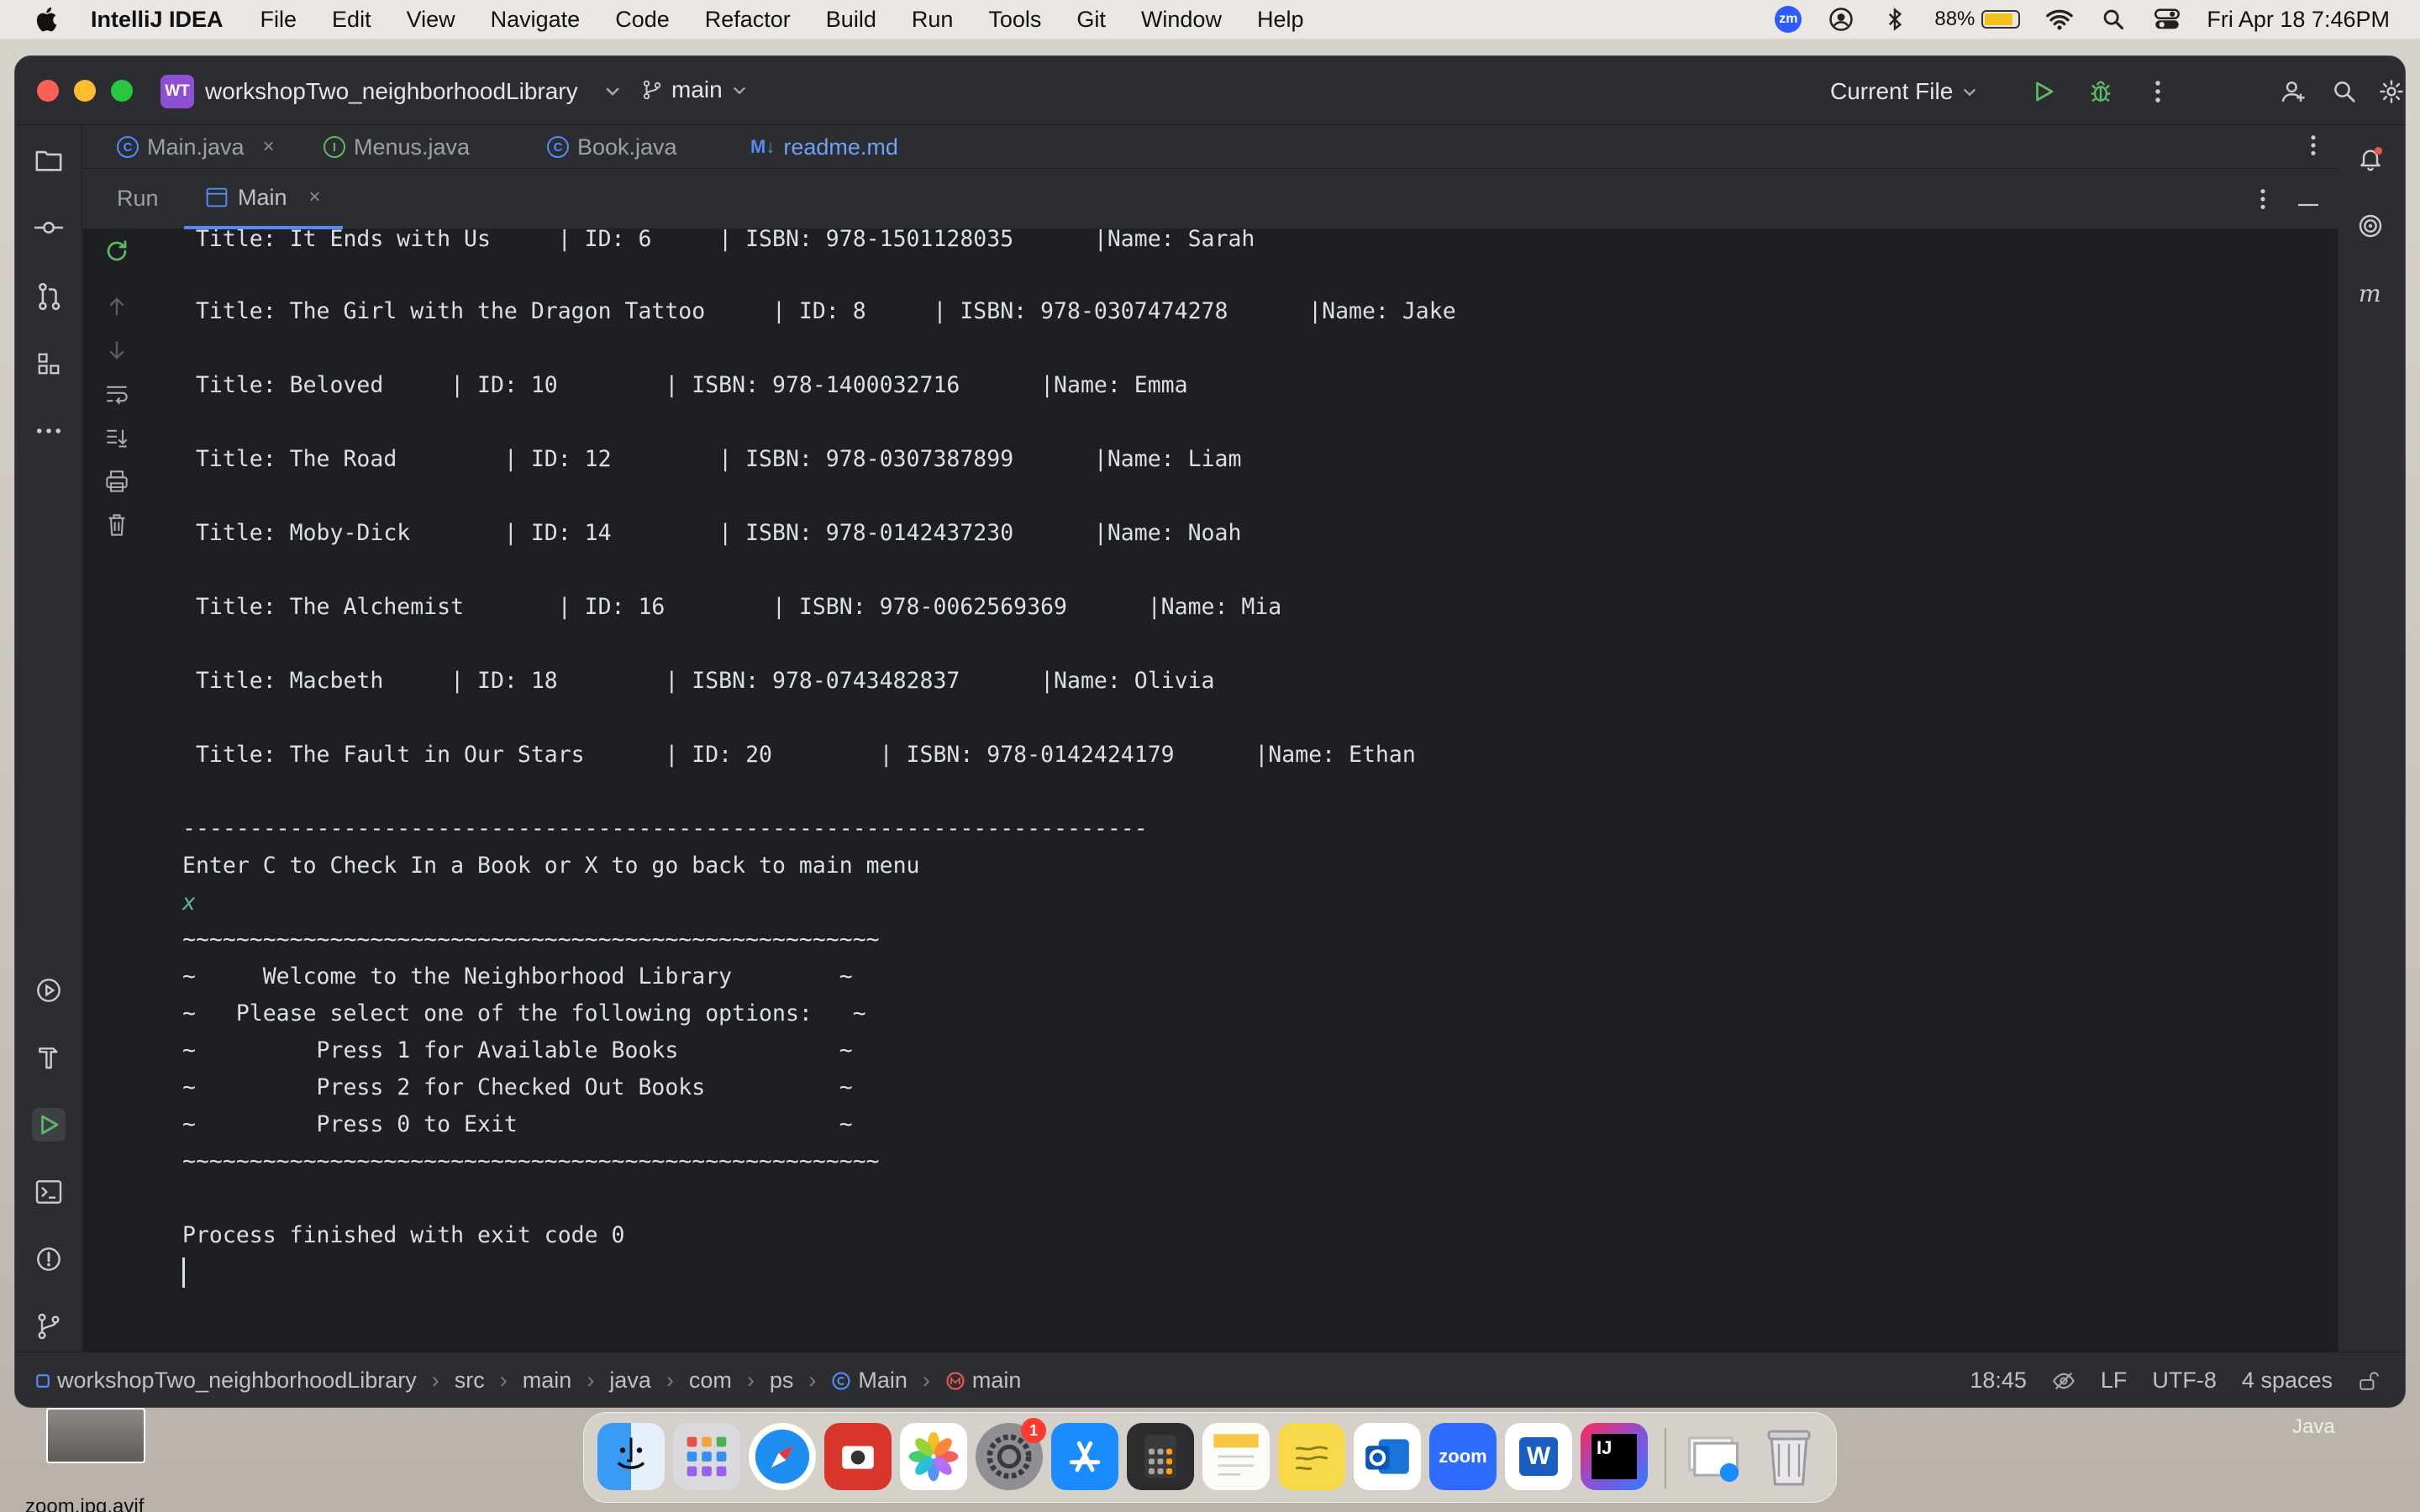 This screenshot has height=1512, width=2420. I want to click on print-icon, so click(116, 481).